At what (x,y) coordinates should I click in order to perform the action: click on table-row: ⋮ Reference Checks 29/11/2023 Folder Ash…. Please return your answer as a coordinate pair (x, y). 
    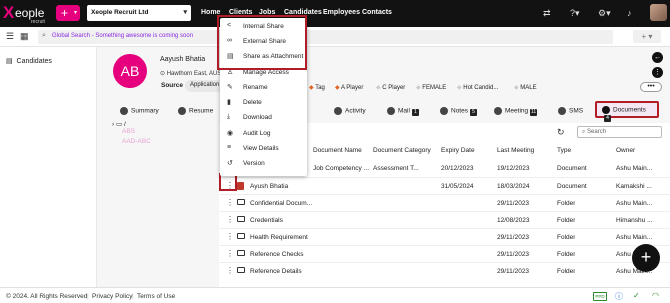
    Looking at the image, I should click on (444, 253).